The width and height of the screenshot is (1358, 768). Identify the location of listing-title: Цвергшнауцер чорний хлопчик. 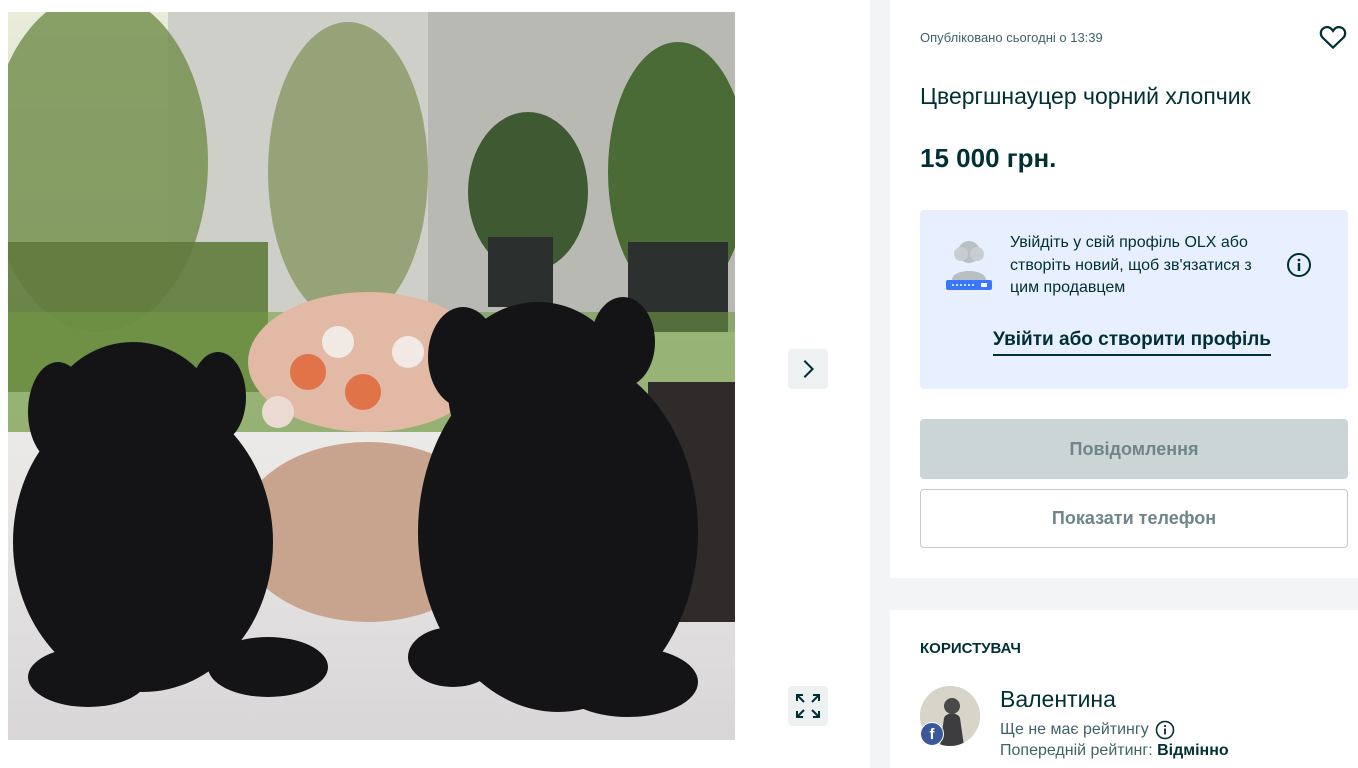
(1085, 96).